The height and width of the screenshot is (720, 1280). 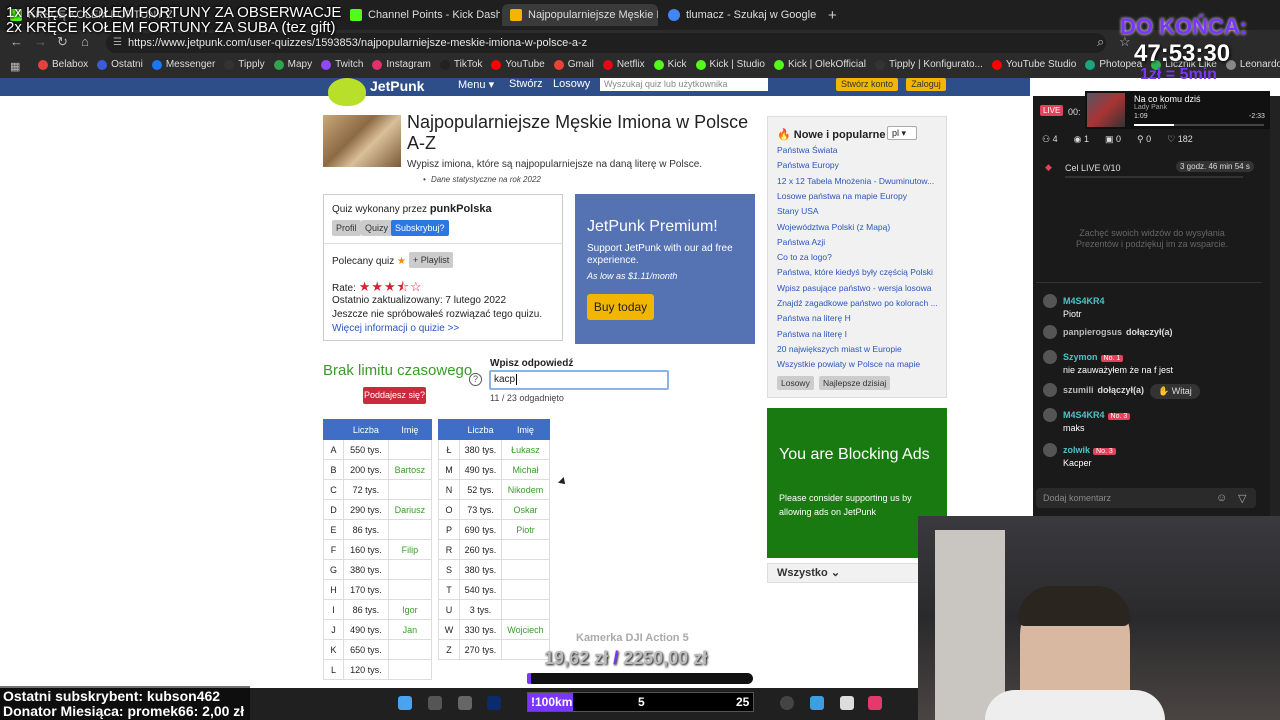 I want to click on answer-input: kacp, so click(x=579, y=380).